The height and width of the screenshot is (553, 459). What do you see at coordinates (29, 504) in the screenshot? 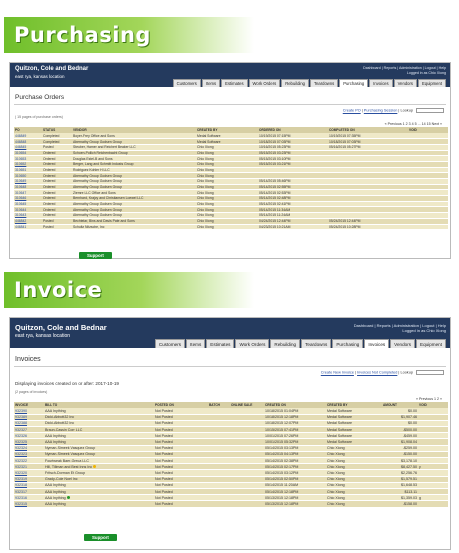
I see `row-id-link: 932315` at bounding box center [29, 504].